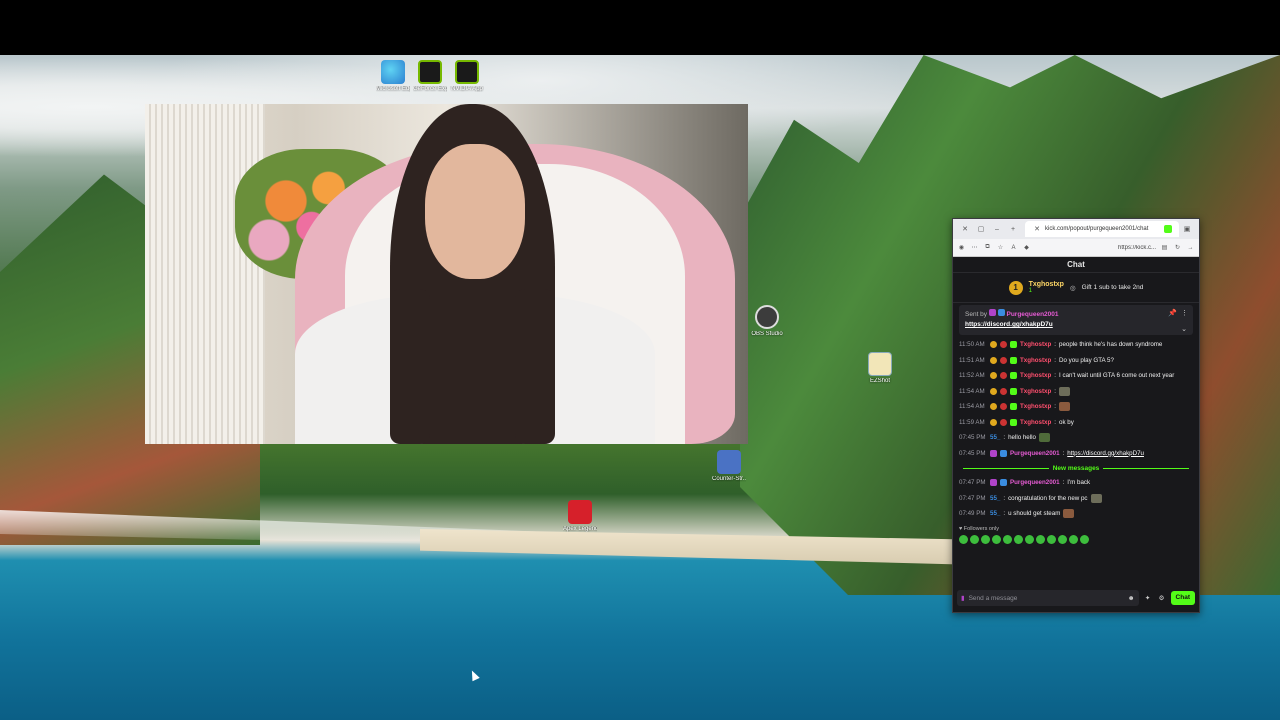 The height and width of the screenshot is (720, 1280). I want to click on settings-icon: ⚙, so click(1162, 598).